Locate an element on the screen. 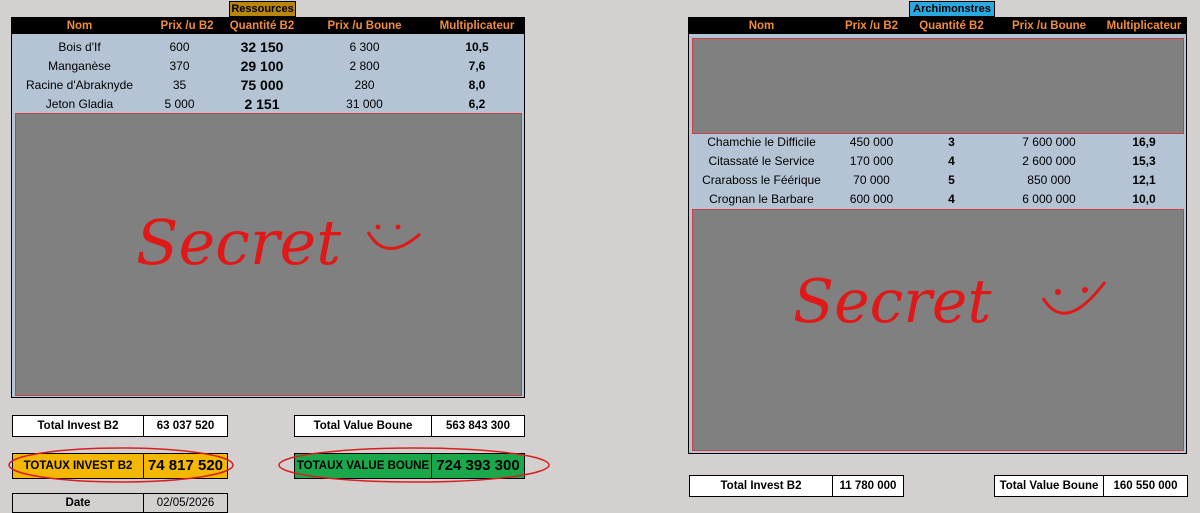 Image resolution: width=1200 pixels, height=513 pixels. cell-prix-b2: 70 000 is located at coordinates (871, 180).